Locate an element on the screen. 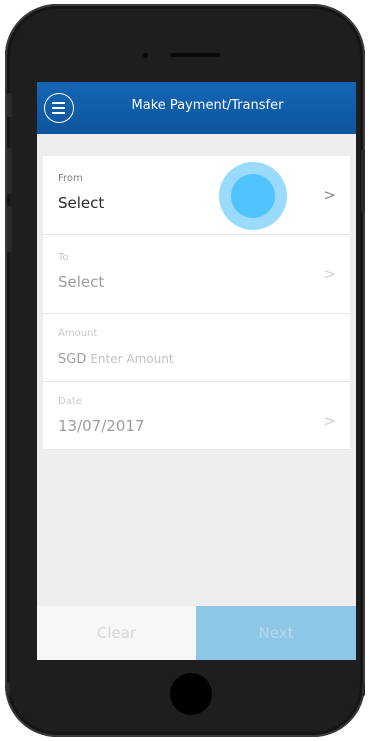  volume-up-button is located at coordinates (9, 171).